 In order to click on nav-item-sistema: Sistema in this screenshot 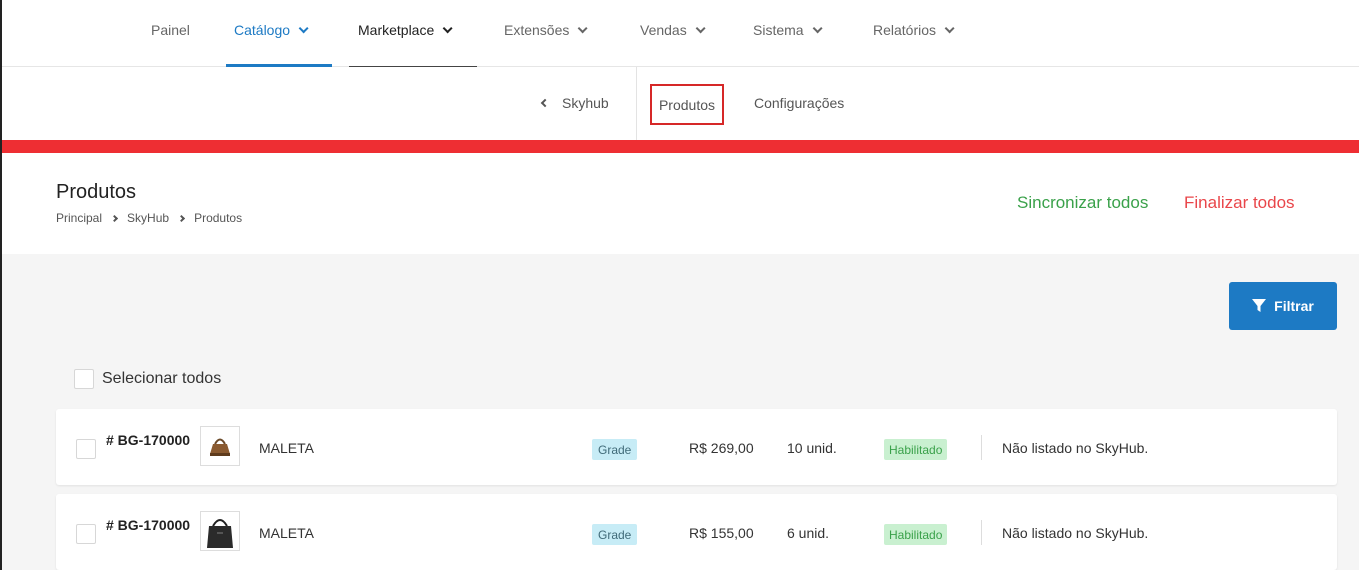, I will do `click(788, 30)`.